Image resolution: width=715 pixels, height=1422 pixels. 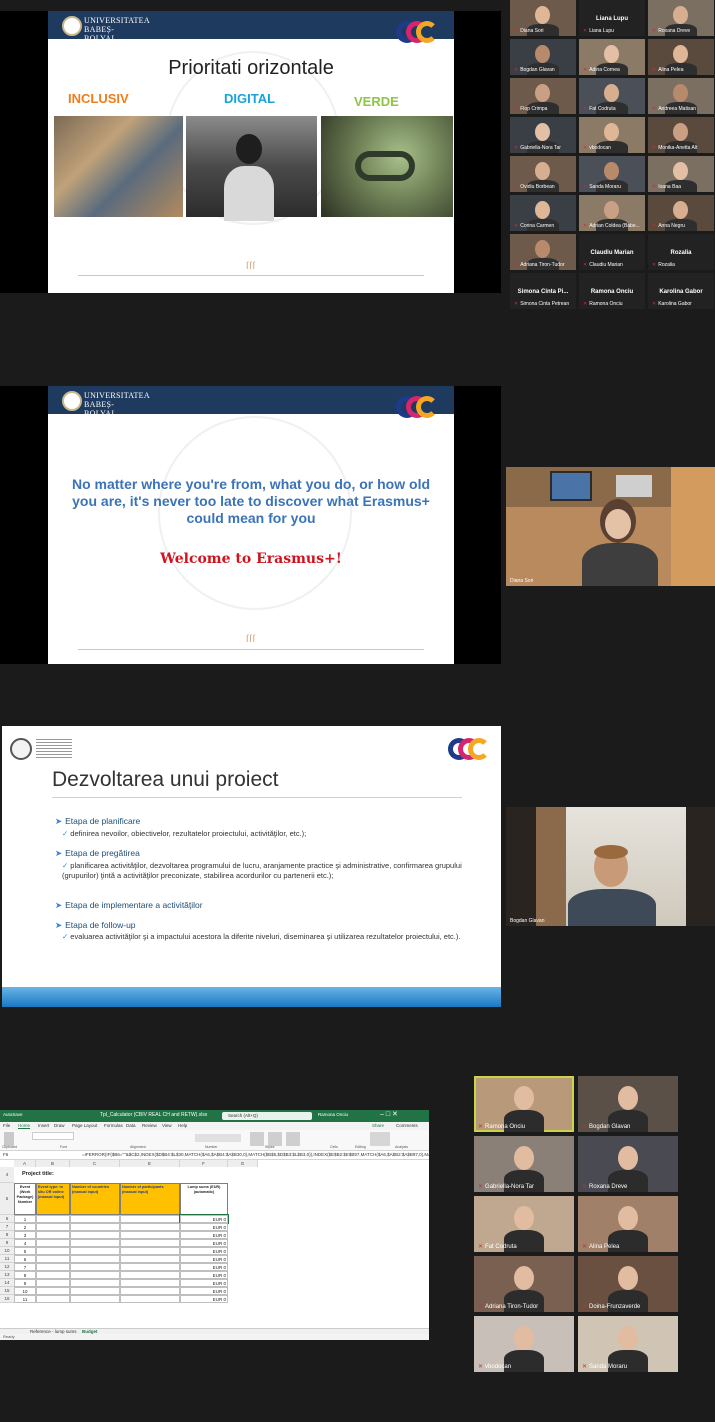 I want to click on number-format-select, so click(x=218, y=1138).